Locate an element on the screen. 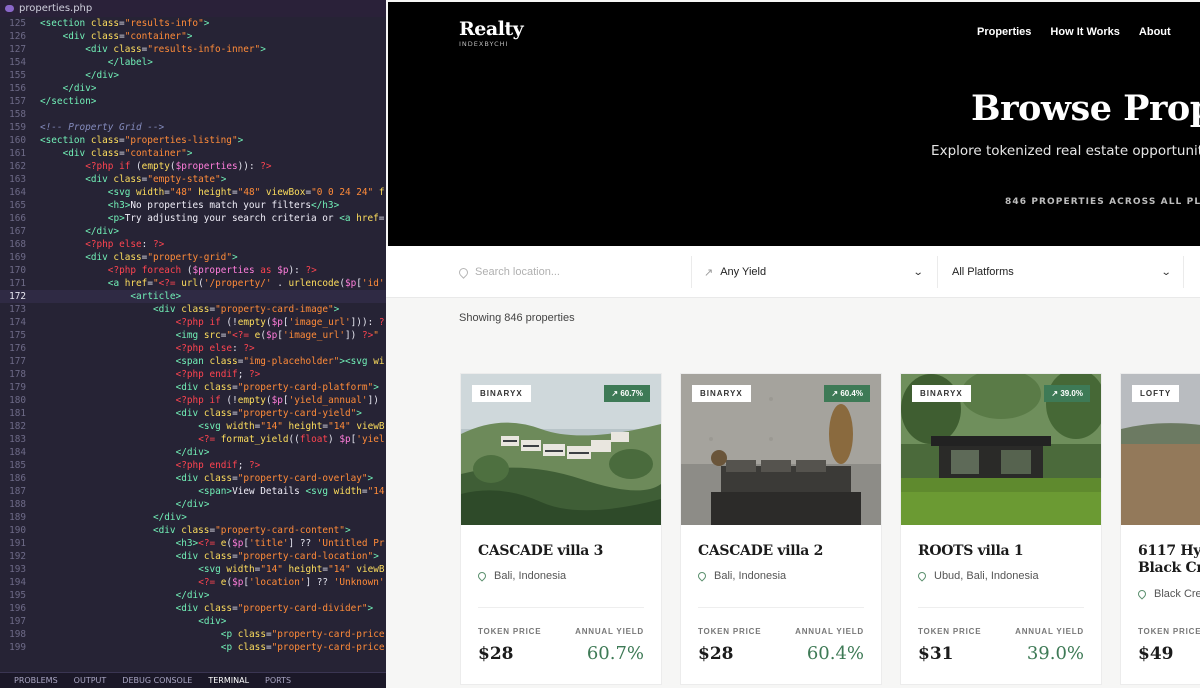  code-line: 127 <div class="results-info-inner"> is located at coordinates (193, 49).